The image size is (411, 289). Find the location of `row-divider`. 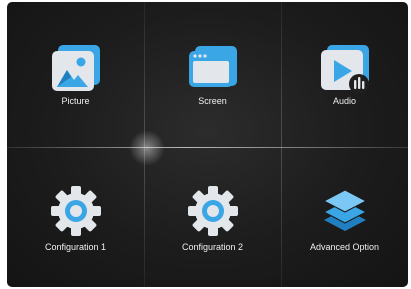

row-divider is located at coordinates (207, 147).